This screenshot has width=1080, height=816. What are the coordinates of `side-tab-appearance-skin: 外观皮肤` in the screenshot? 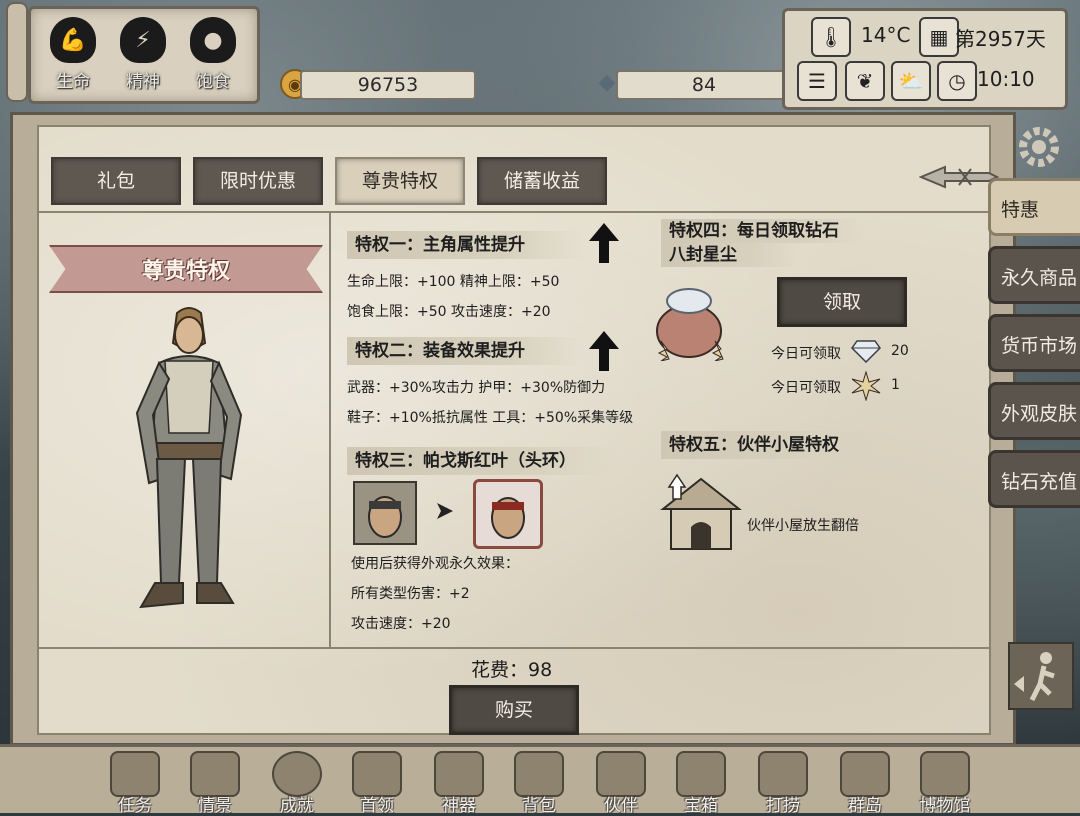 It's located at (1034, 411).